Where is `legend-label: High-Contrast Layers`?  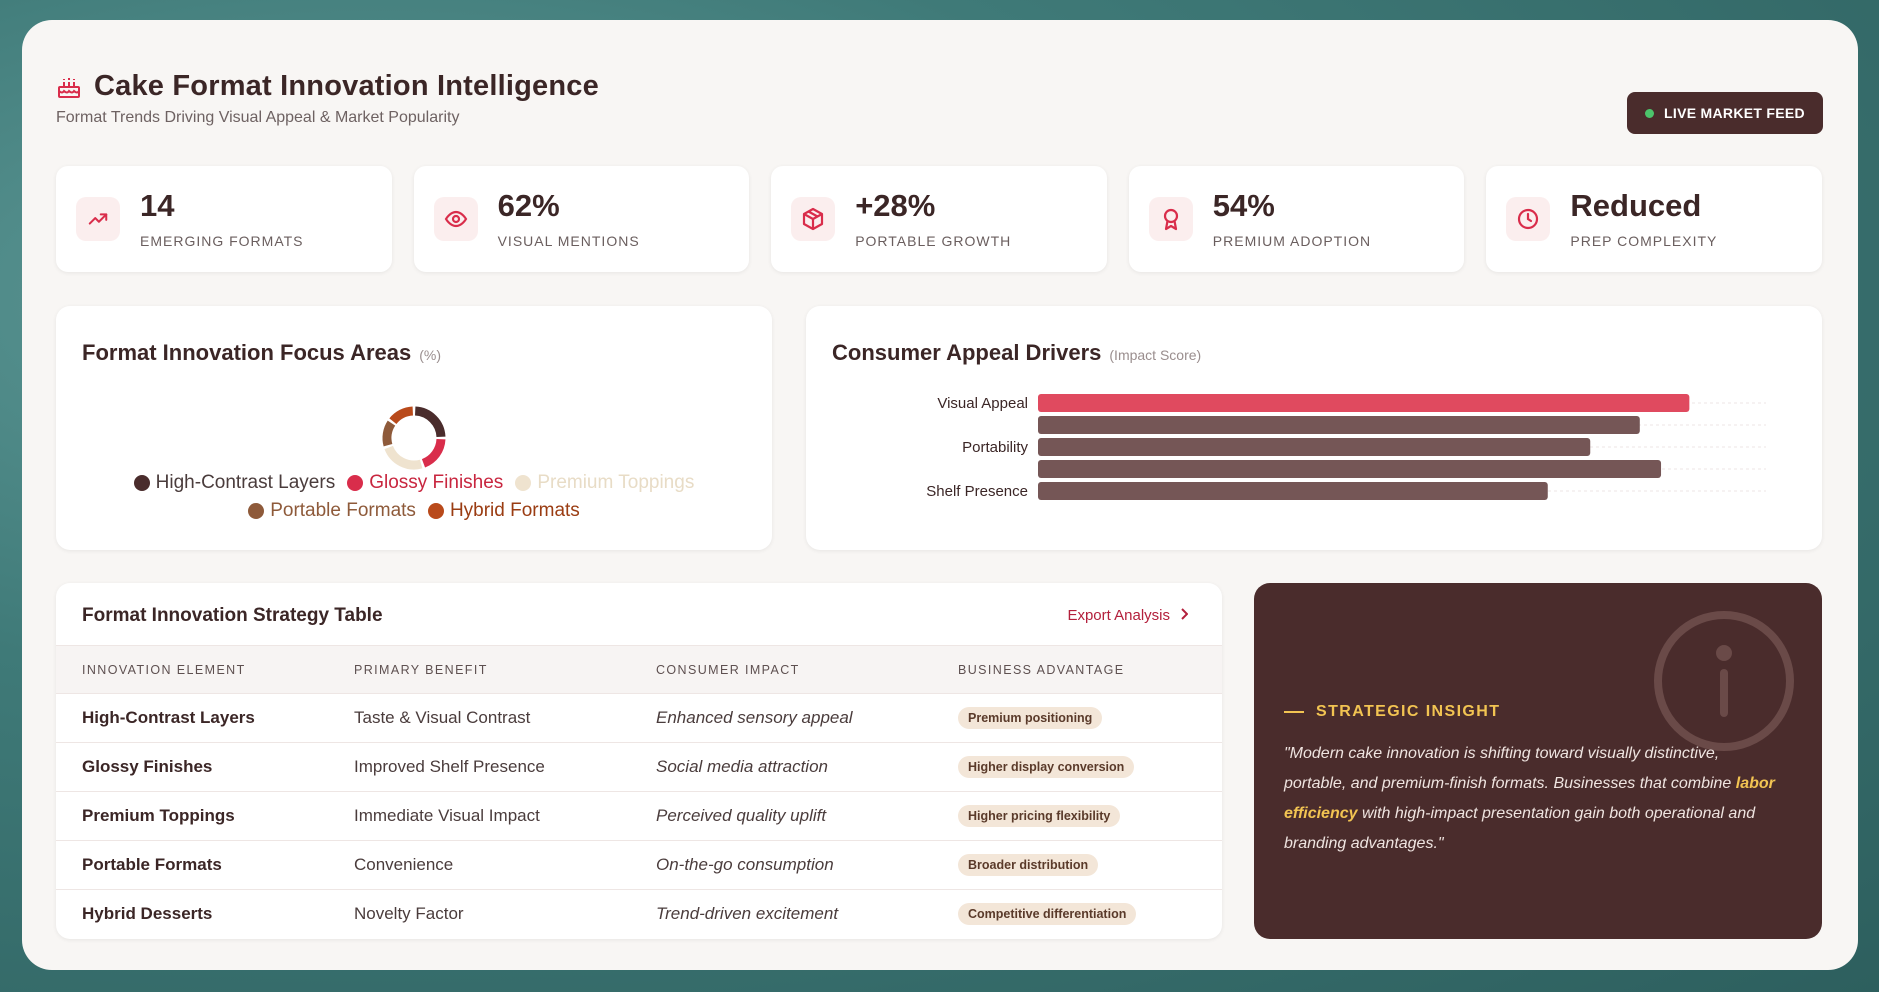
legend-label: High-Contrast Layers is located at coordinates (245, 482).